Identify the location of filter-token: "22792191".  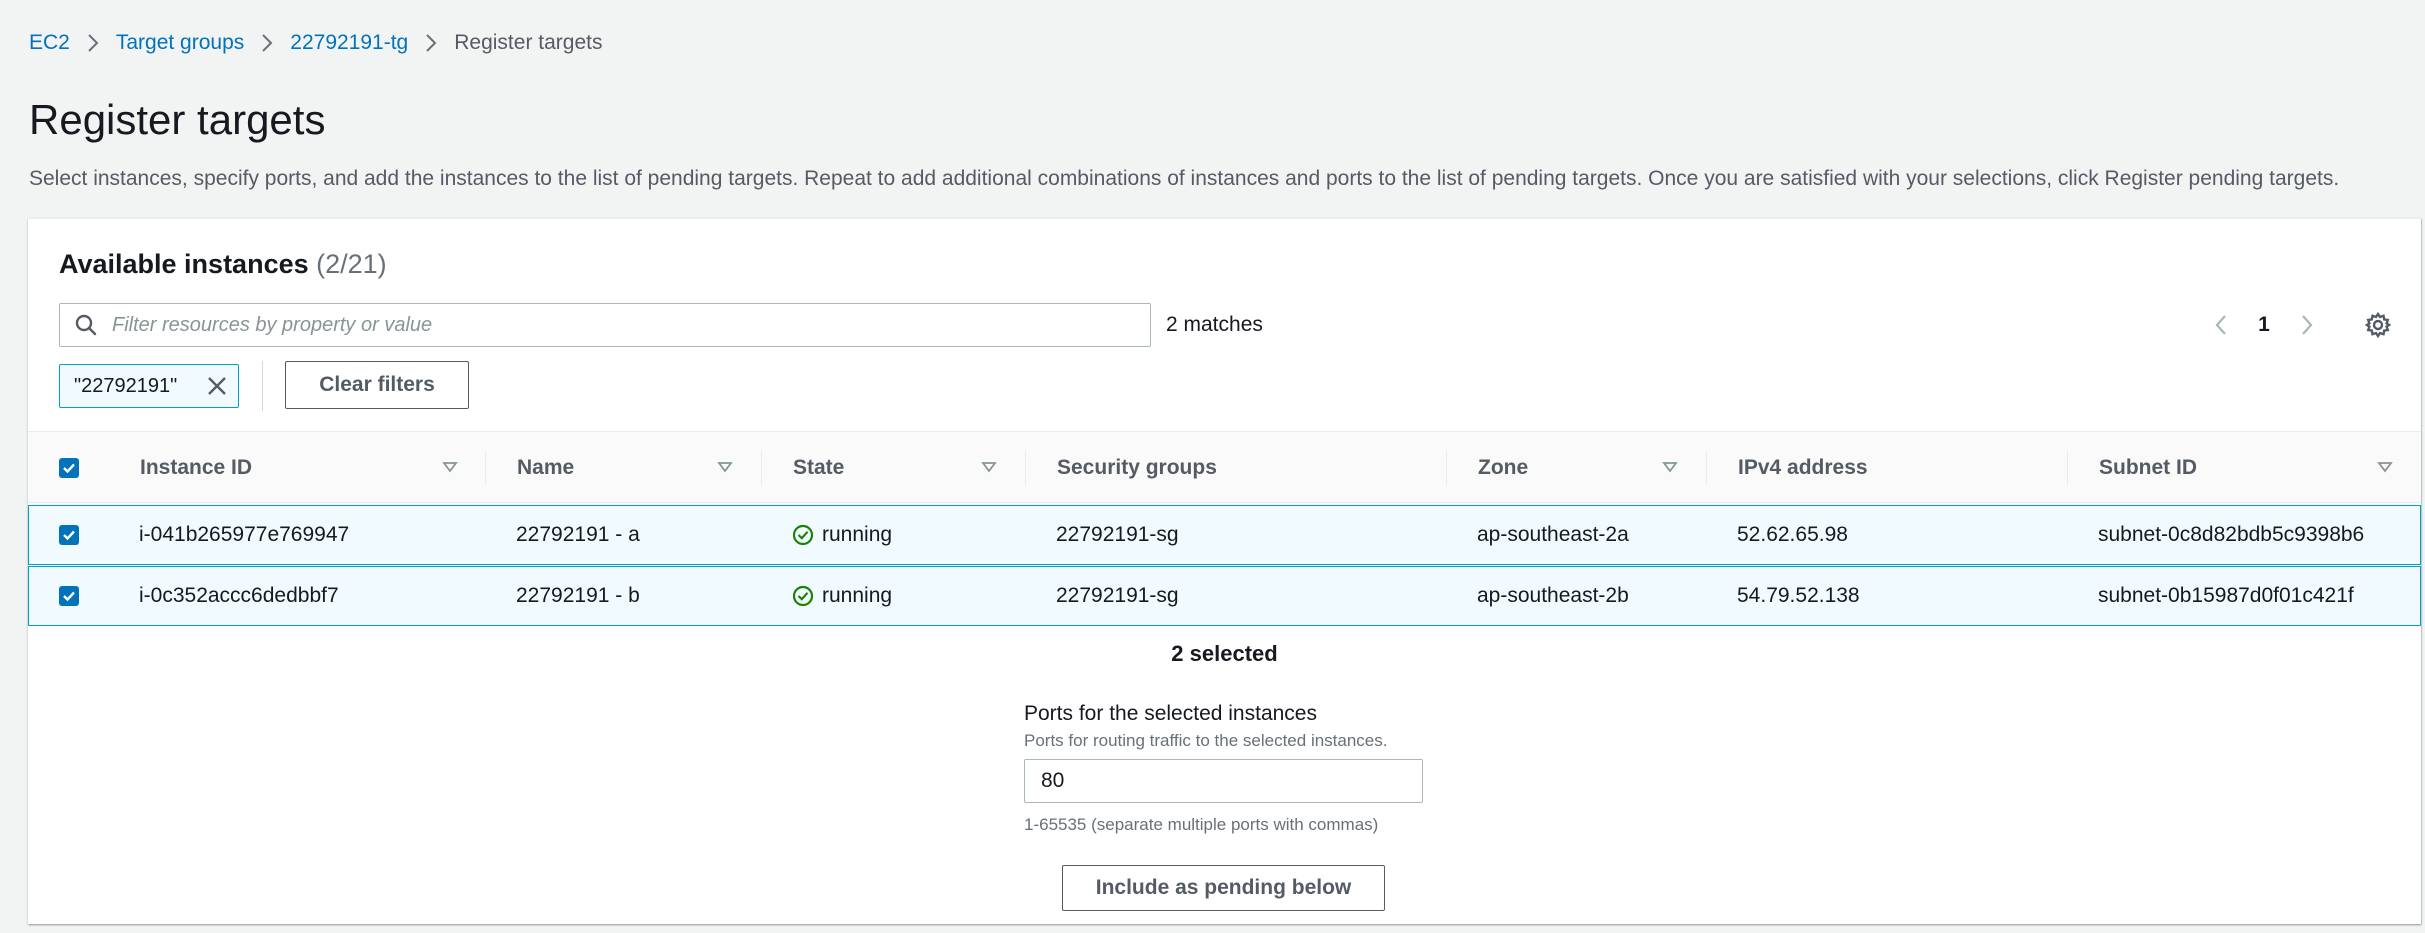
(149, 386).